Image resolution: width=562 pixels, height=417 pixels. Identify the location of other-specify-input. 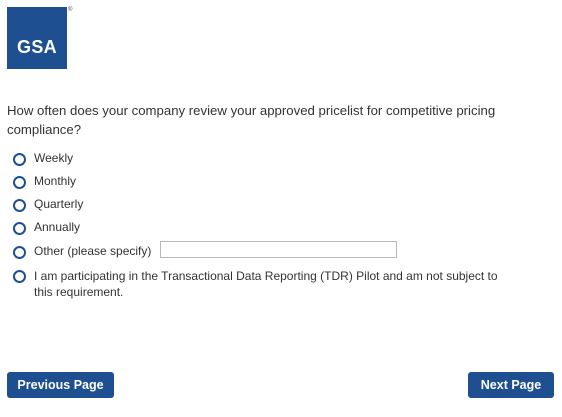
(278, 249).